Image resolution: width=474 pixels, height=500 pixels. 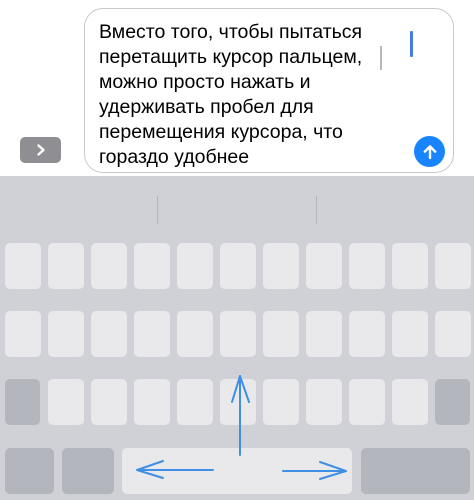 I want to click on cursor-ghost, so click(x=381, y=58).